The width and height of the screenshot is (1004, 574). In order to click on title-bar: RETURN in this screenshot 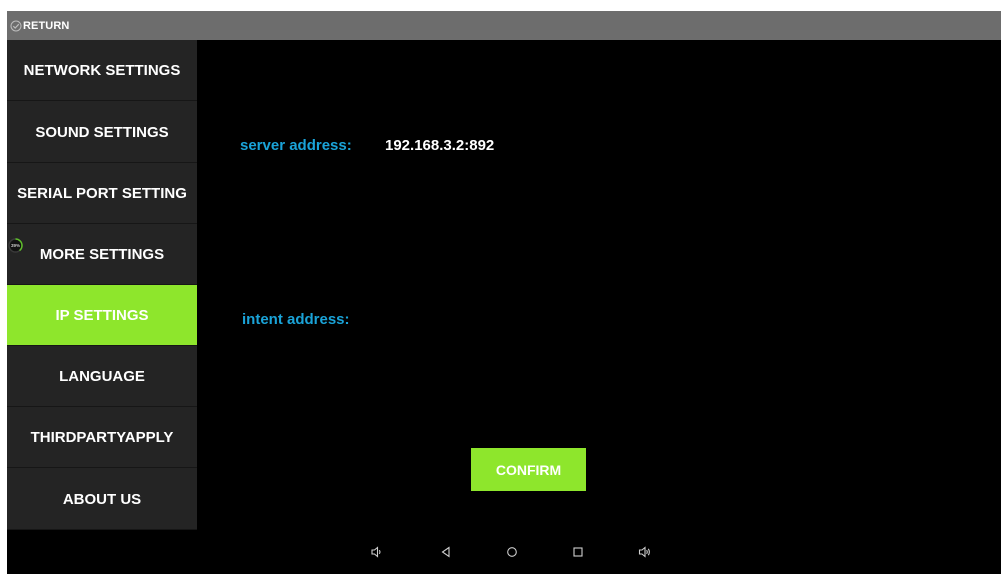, I will do `click(504, 25)`.